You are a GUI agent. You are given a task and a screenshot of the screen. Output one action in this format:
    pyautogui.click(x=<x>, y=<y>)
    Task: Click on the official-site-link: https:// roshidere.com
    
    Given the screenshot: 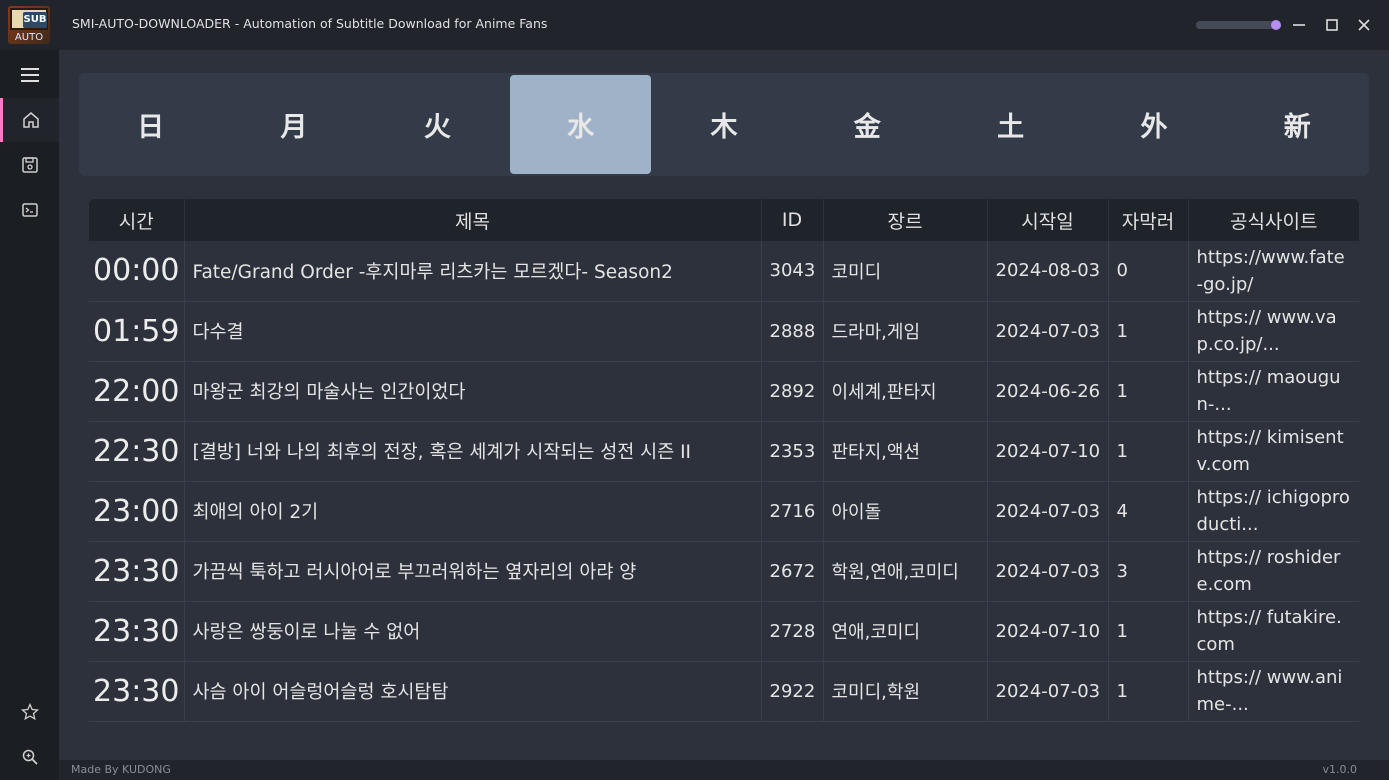 What is the action you would take?
    pyautogui.click(x=1274, y=571)
    